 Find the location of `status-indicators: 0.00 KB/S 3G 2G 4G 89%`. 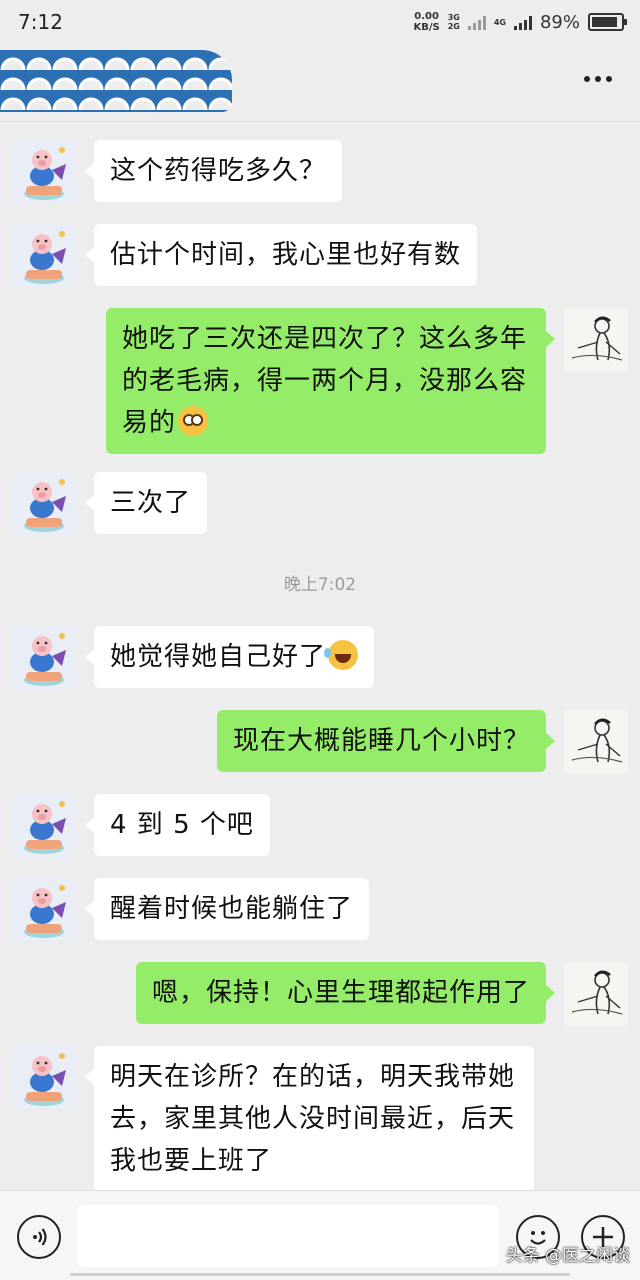

status-indicators: 0.00 KB/S 3G 2G 4G 89% is located at coordinates (520, 22).